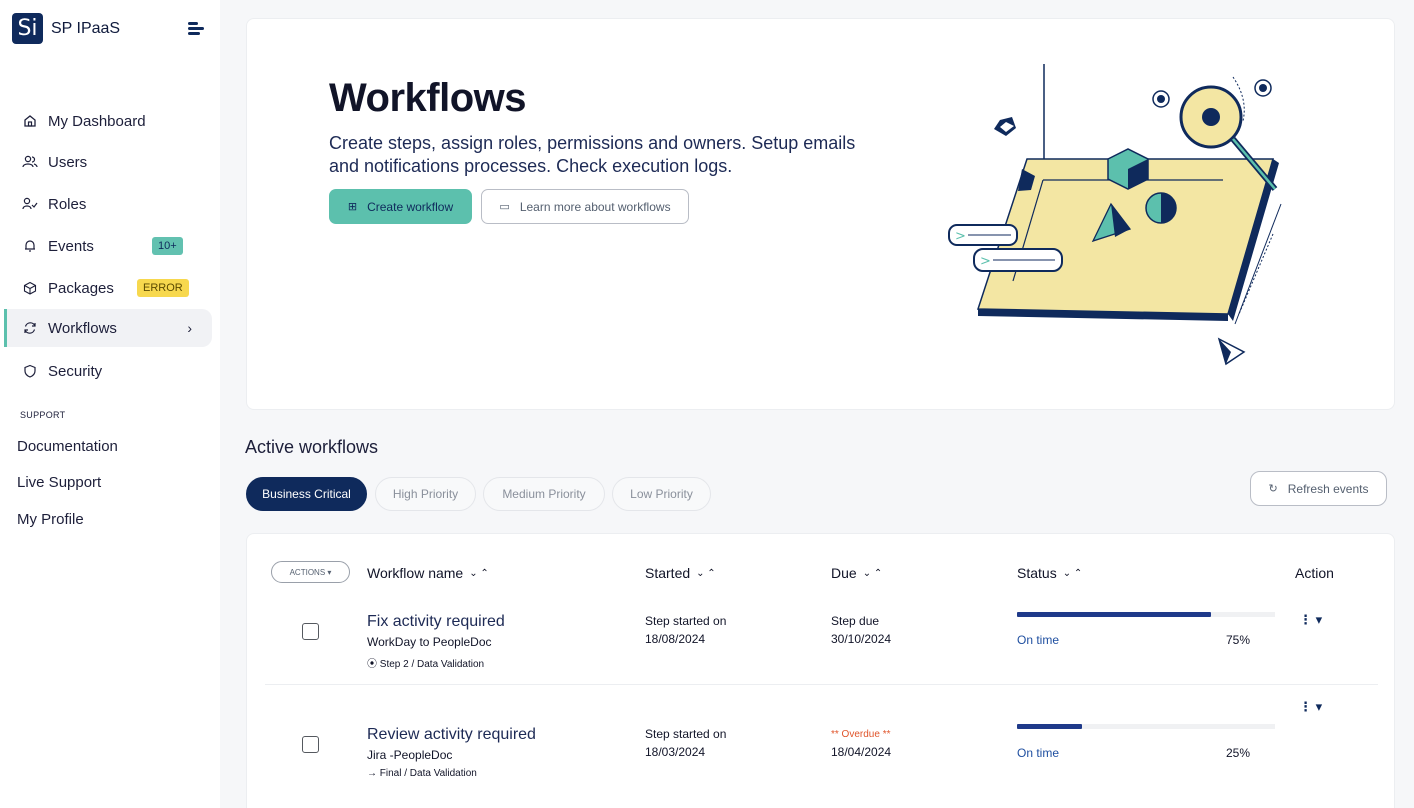 The width and height of the screenshot is (1414, 808). I want to click on active-workflows-title: Active workflows, so click(312, 447).